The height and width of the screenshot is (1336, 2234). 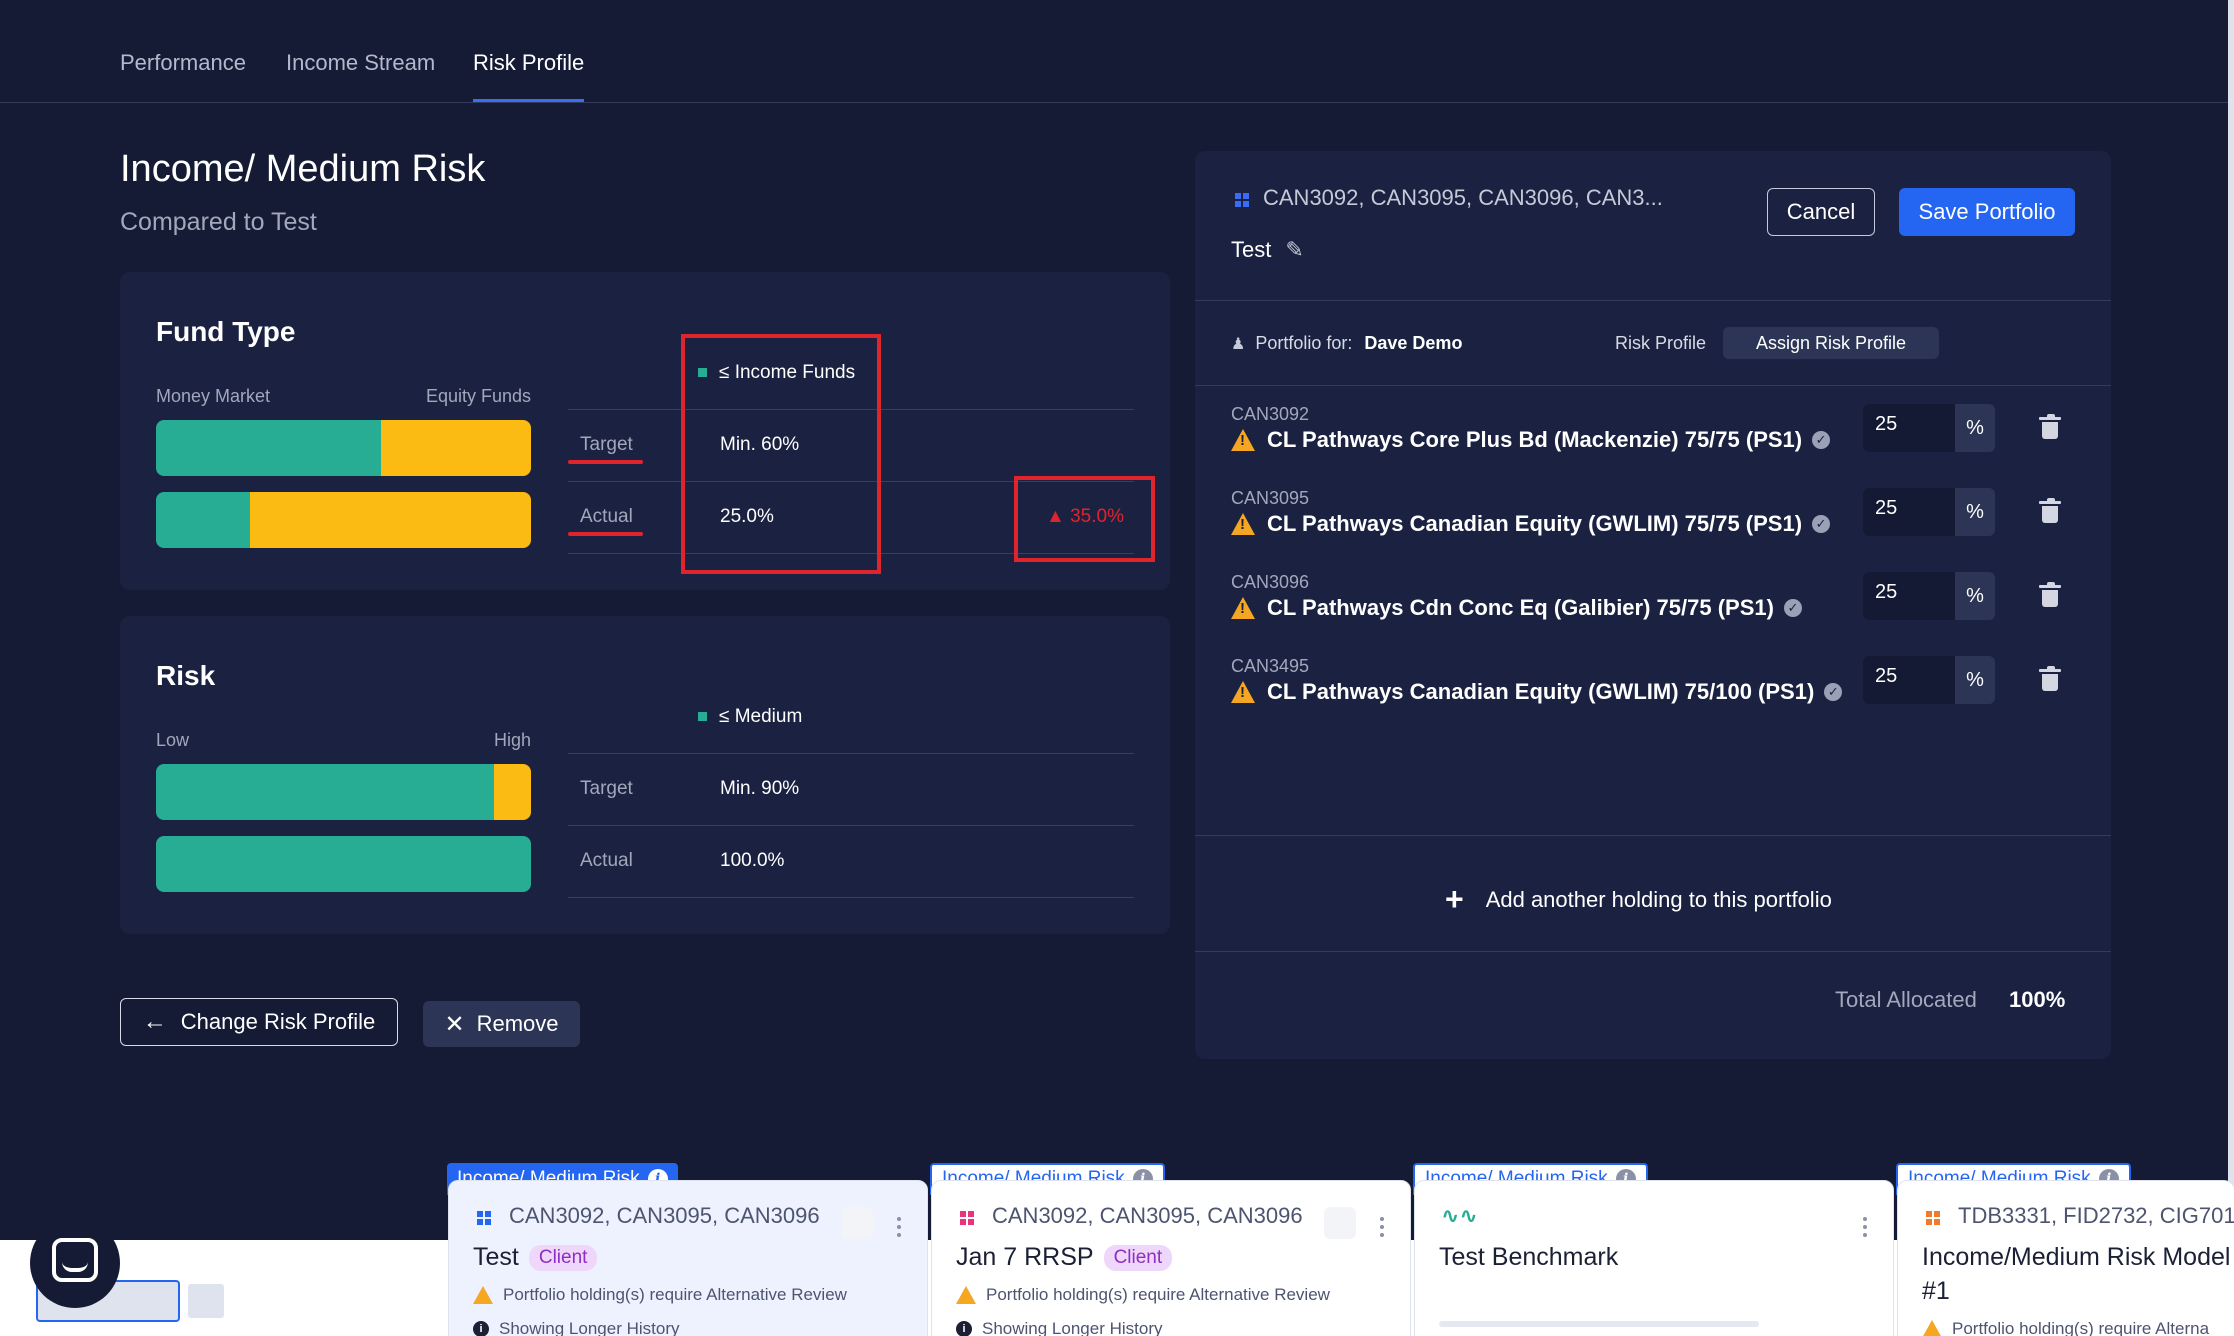 What do you see at coordinates (303, 169) in the screenshot?
I see `page-title: Income/ Medium Risk` at bounding box center [303, 169].